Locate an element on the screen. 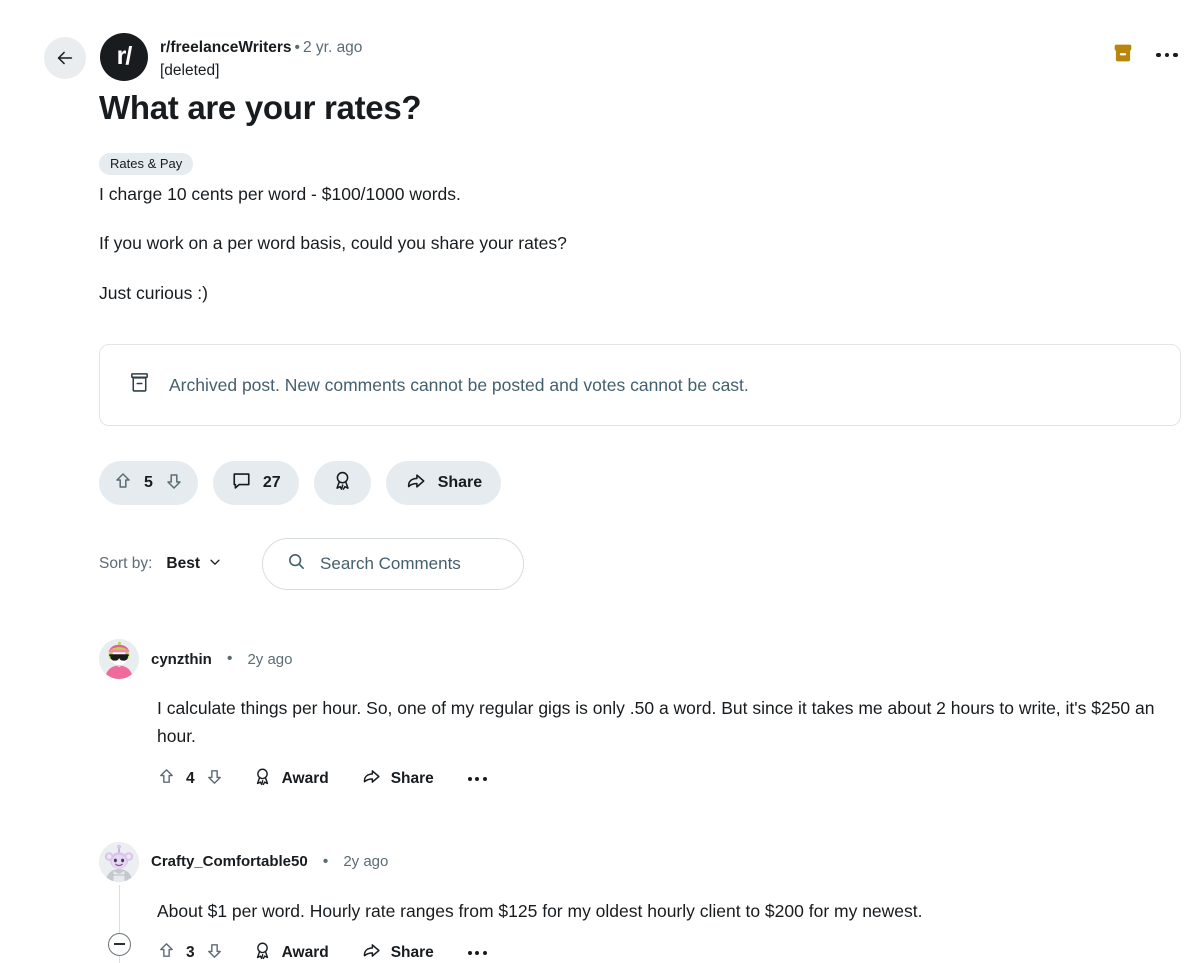  sort-by-dropdown: Best is located at coordinates (194, 564).